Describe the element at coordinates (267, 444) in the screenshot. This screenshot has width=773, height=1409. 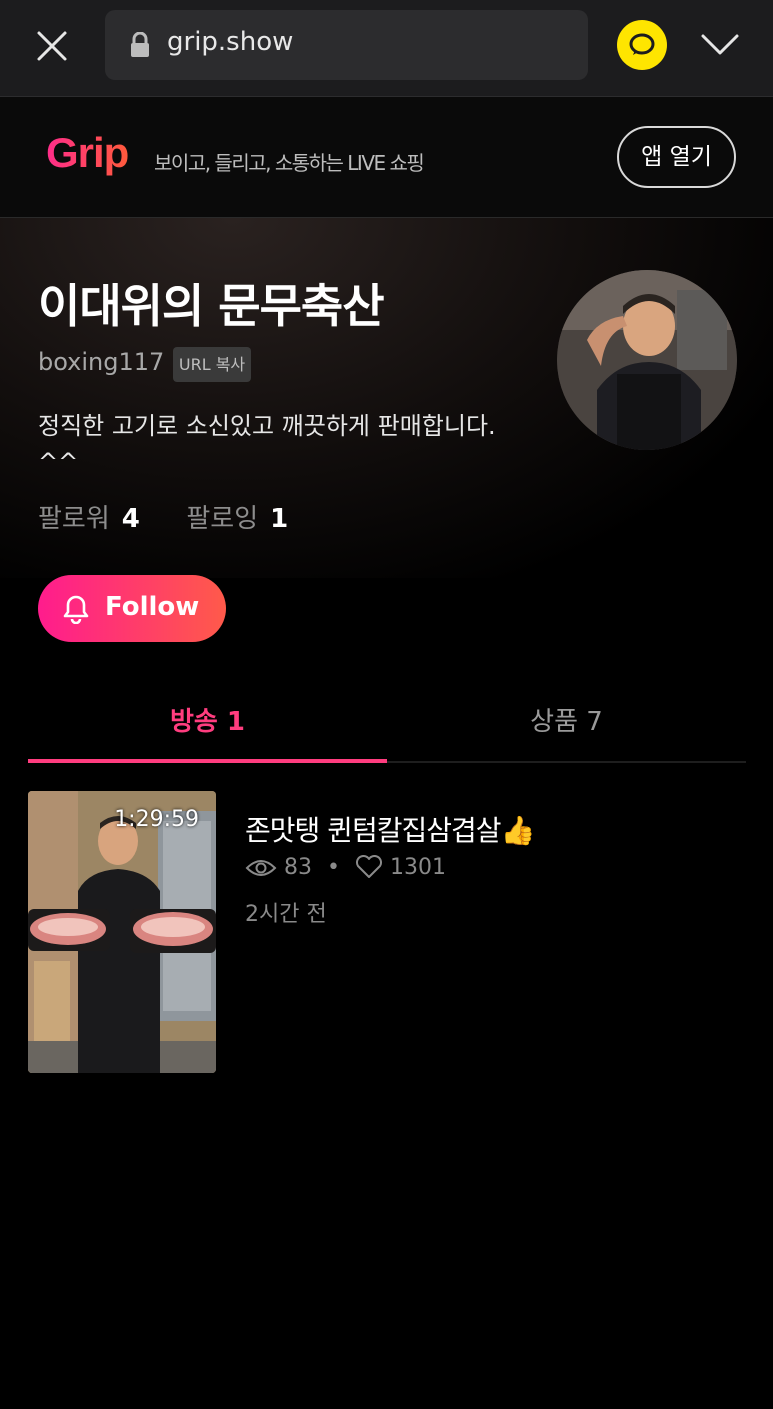
I see `profile-description: 정직한 고기로 소신있고 깨끗하게 판매합니다. ^^` at that location.